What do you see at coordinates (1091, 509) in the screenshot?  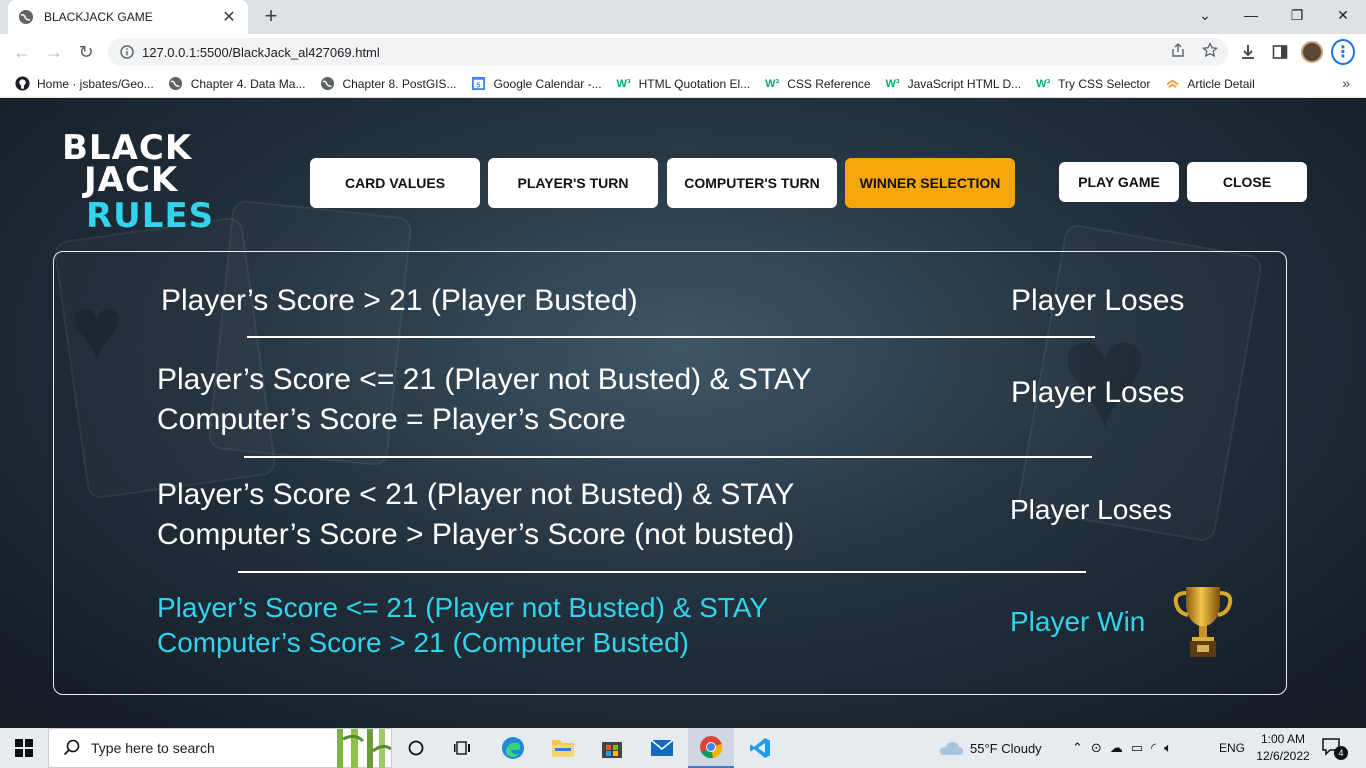 I see `rule-3-result: Player Loses` at bounding box center [1091, 509].